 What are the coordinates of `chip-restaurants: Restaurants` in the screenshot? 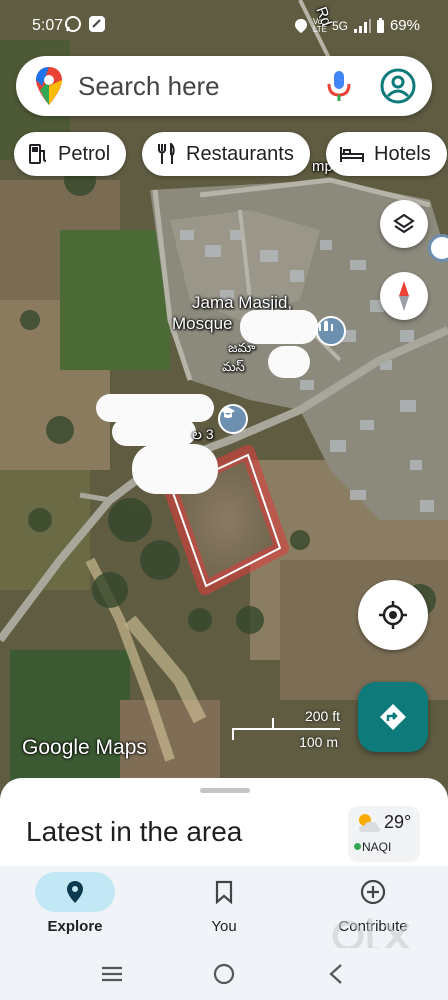 It's located at (226, 154).